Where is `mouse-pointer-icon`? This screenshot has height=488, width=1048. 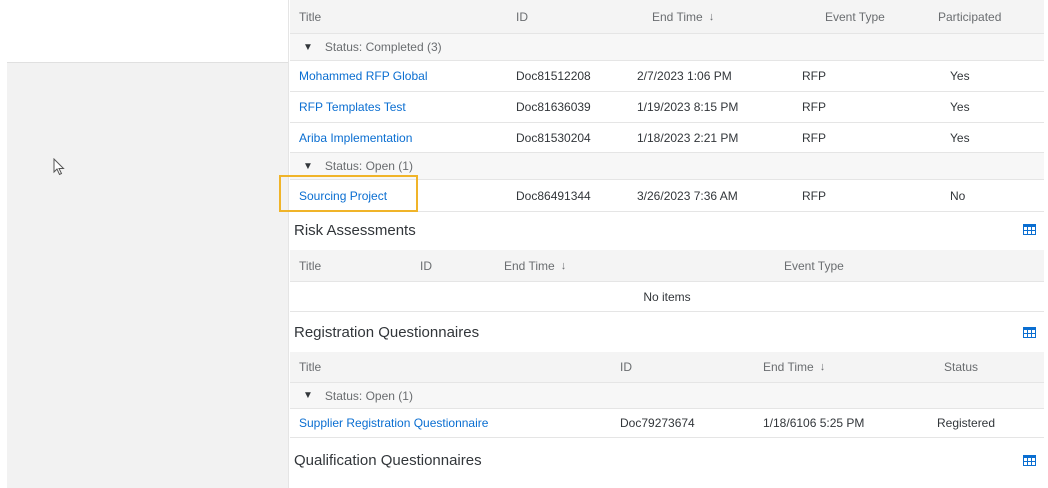 mouse-pointer-icon is located at coordinates (59, 167).